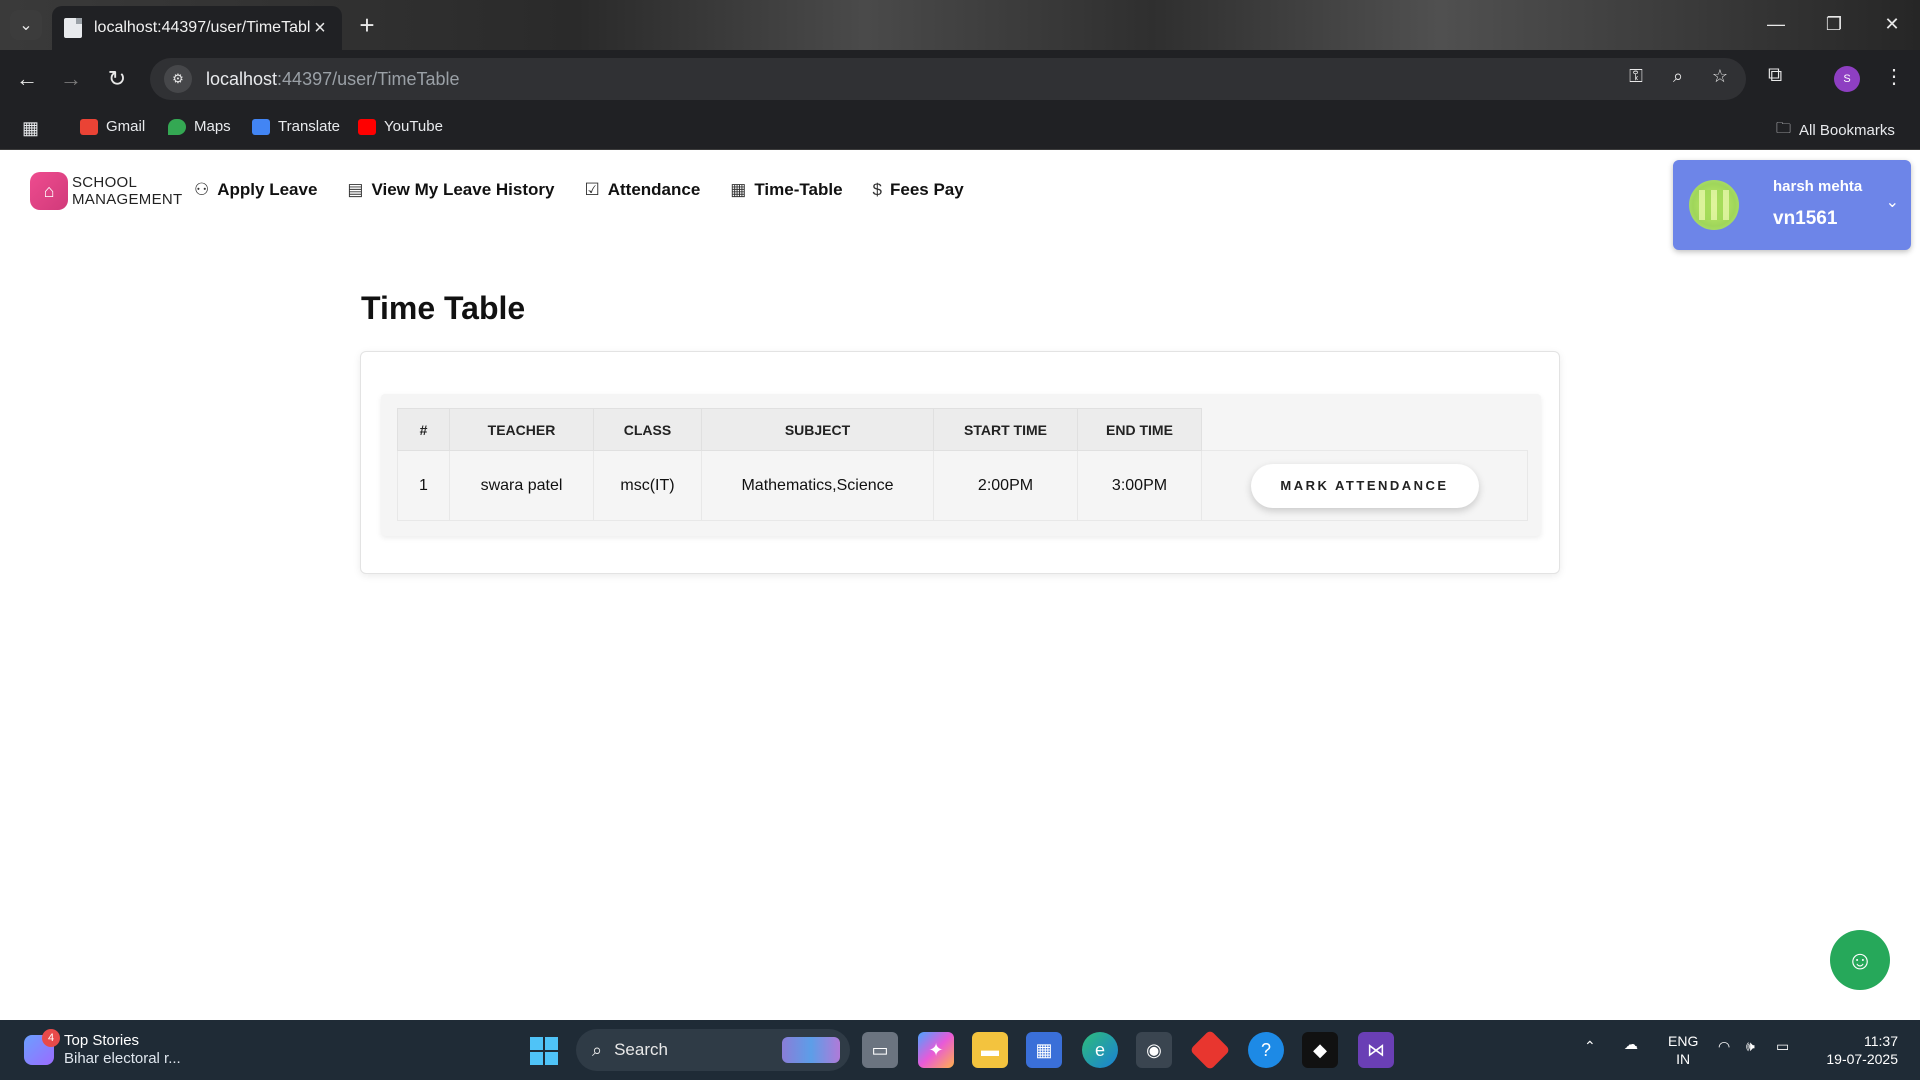  What do you see at coordinates (1678, 76) in the screenshot?
I see `zoom-icon: ⌕` at bounding box center [1678, 76].